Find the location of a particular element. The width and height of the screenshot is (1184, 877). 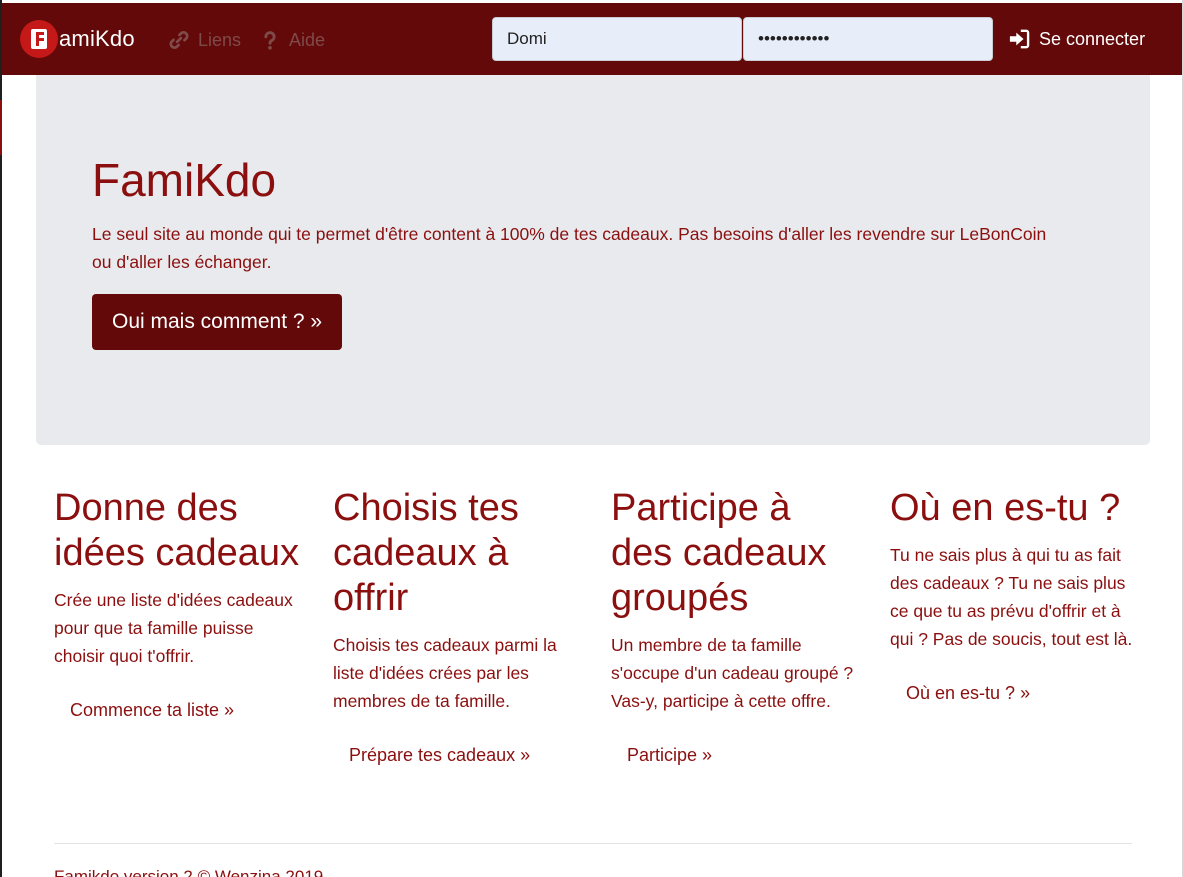

feature-title: Donne des idées cadeaux is located at coordinates (177, 530).